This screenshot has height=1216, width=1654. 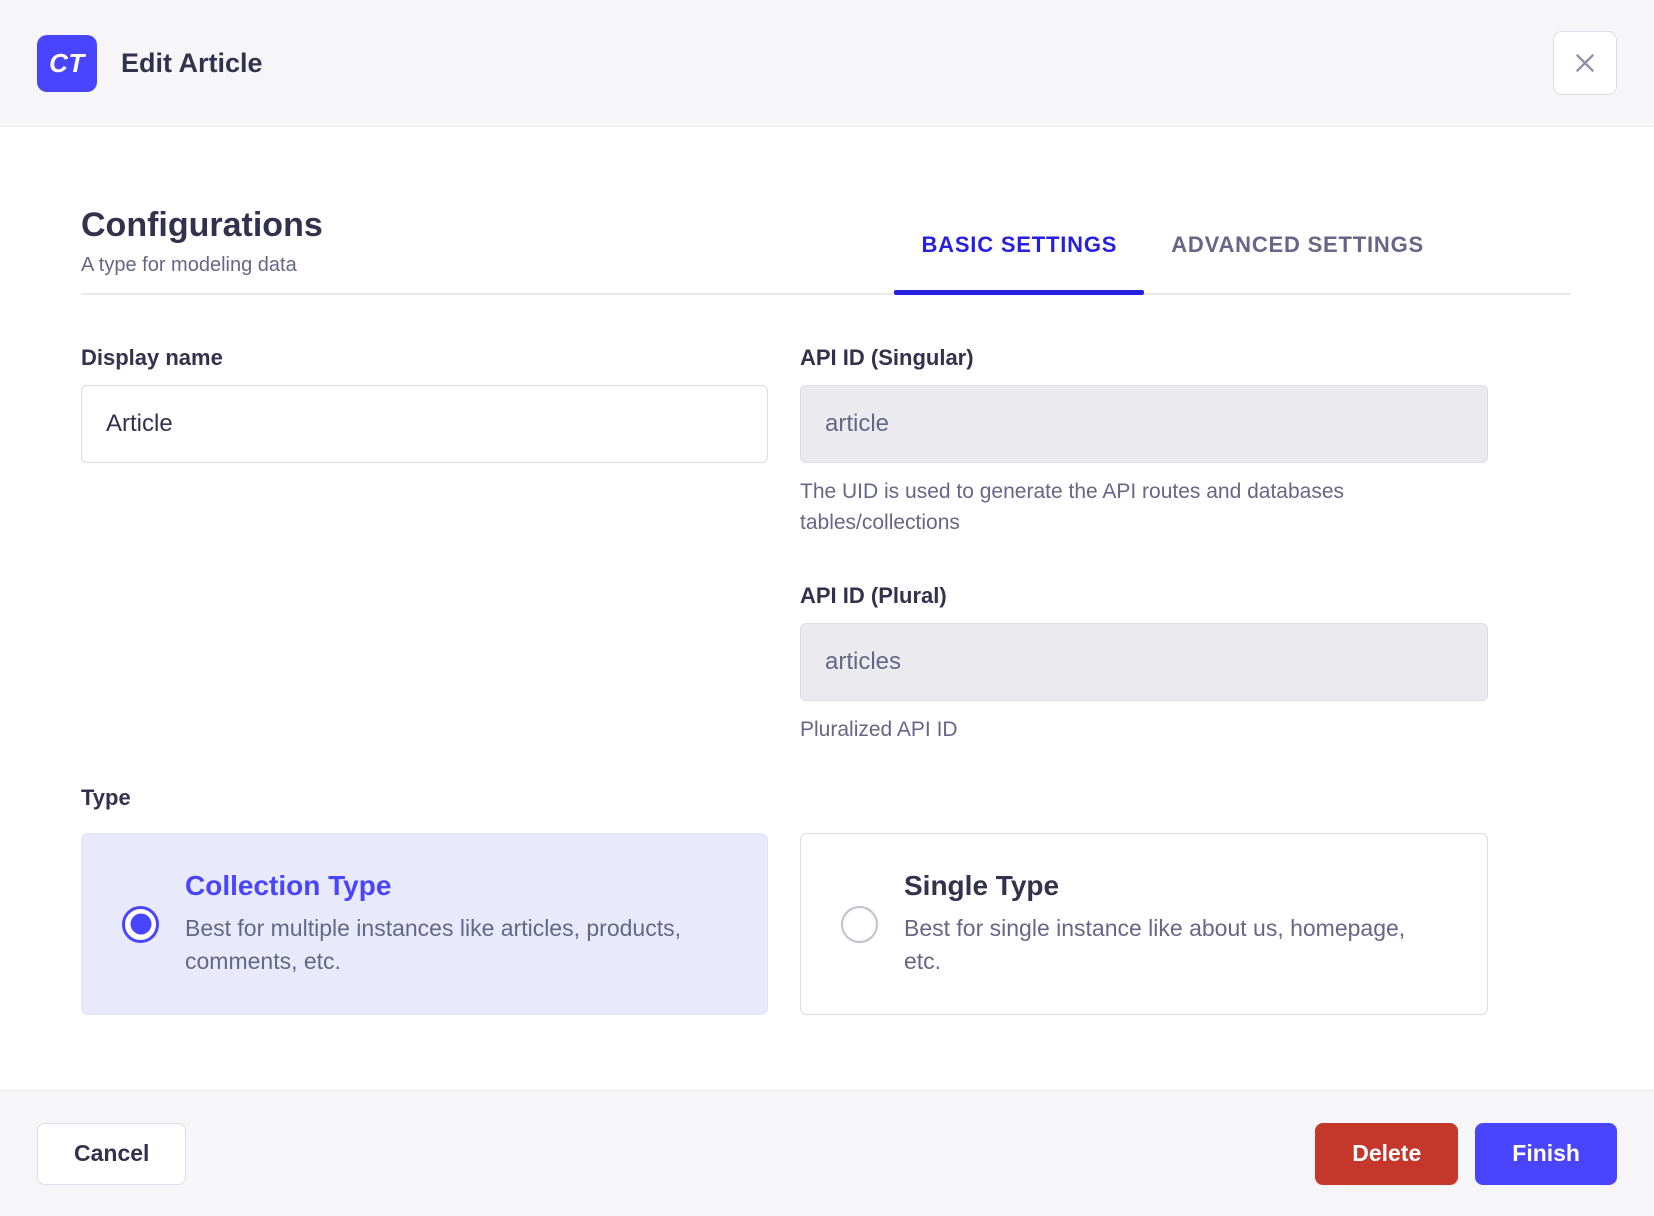 I want to click on api-id-plural-field: API ID (Plural) Pluralized API ID, so click(x=1144, y=664).